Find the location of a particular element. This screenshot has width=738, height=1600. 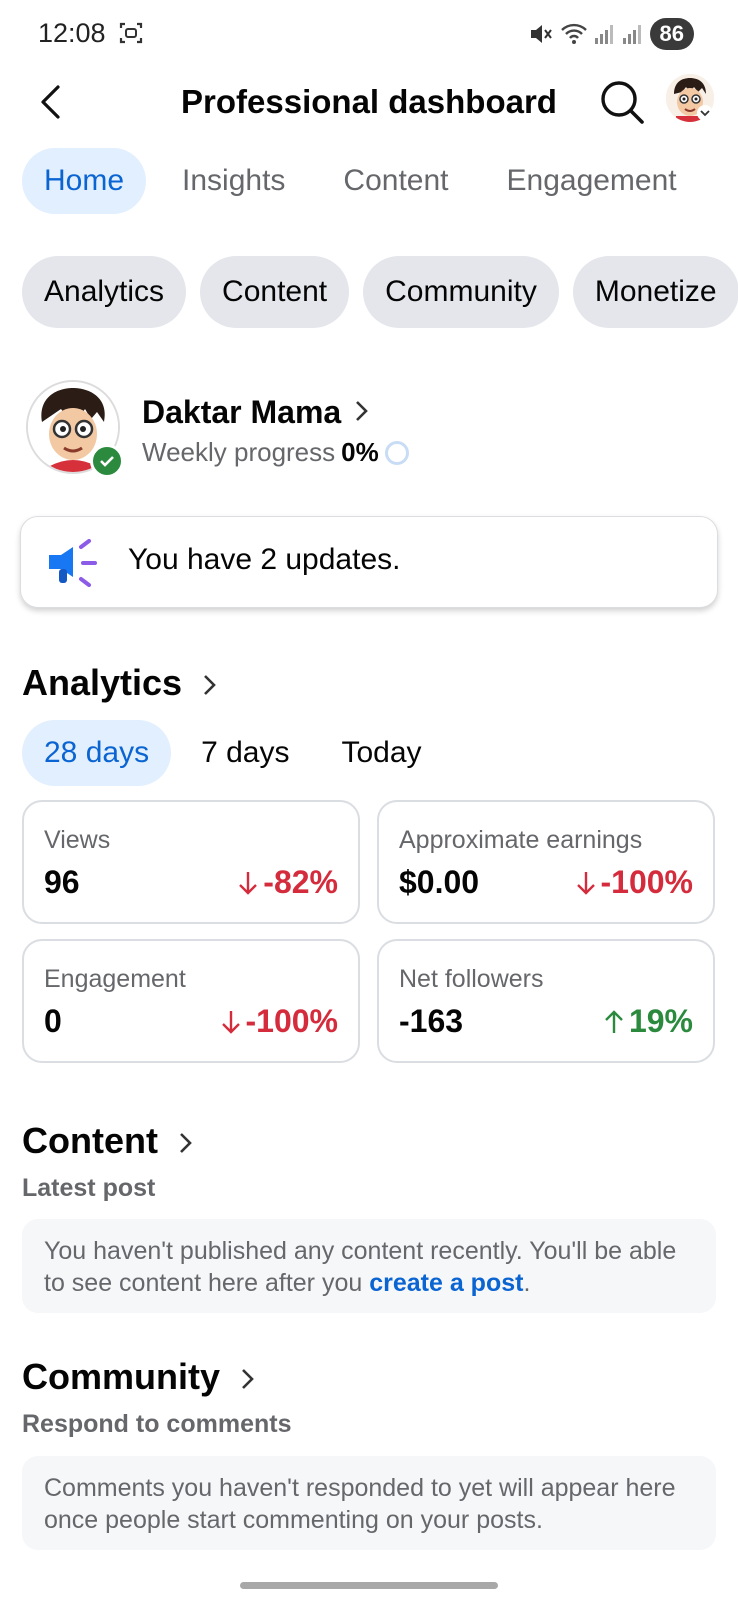

screenshot-icon is located at coordinates (131, 33).